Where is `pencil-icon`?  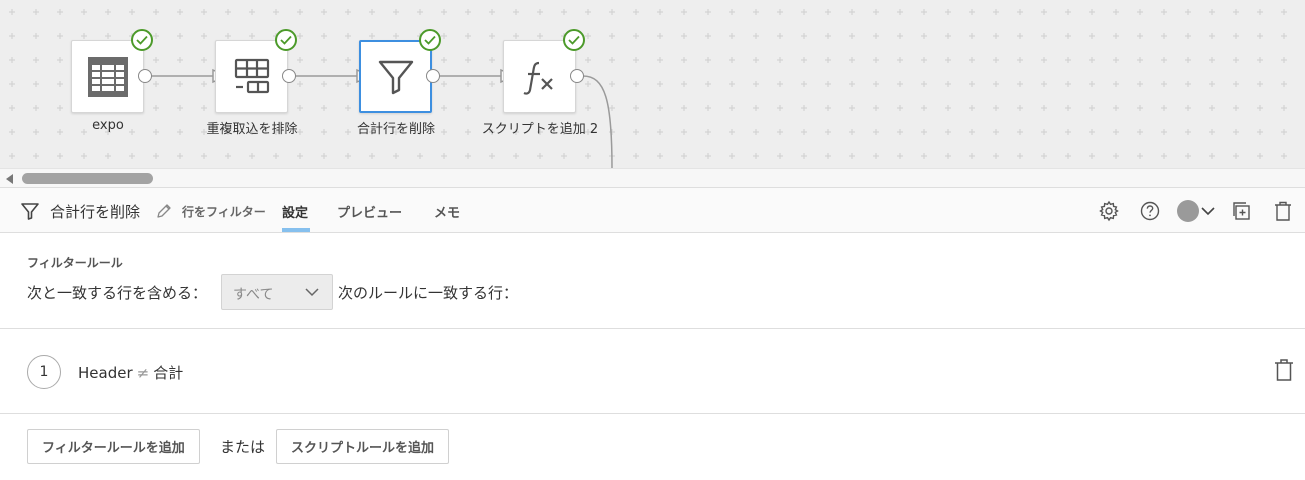
pencil-icon is located at coordinates (164, 211).